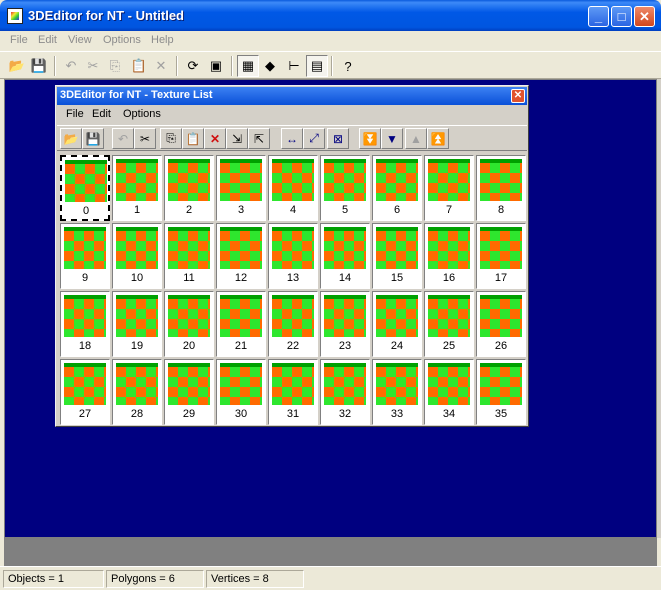  I want to click on texture-tile: 21, so click(241, 324).